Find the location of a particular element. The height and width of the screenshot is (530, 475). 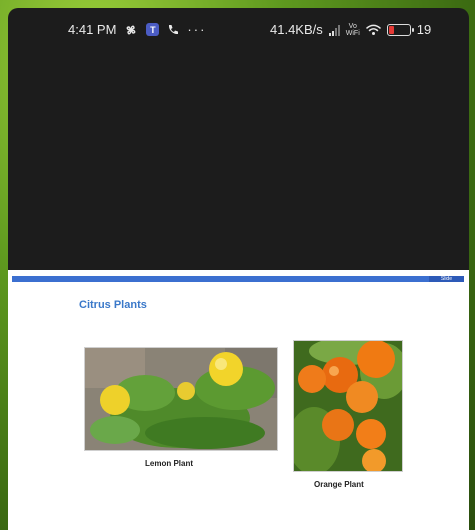

vowifi-top-label: Vo is located at coordinates (352, 26).